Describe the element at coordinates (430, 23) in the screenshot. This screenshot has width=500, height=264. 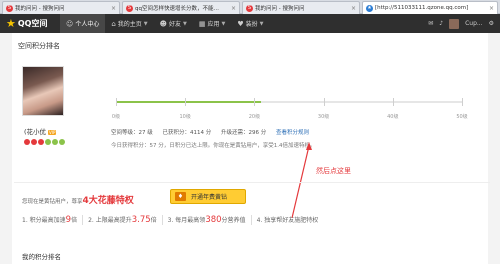
I see `mail-icon: ✉` at that location.